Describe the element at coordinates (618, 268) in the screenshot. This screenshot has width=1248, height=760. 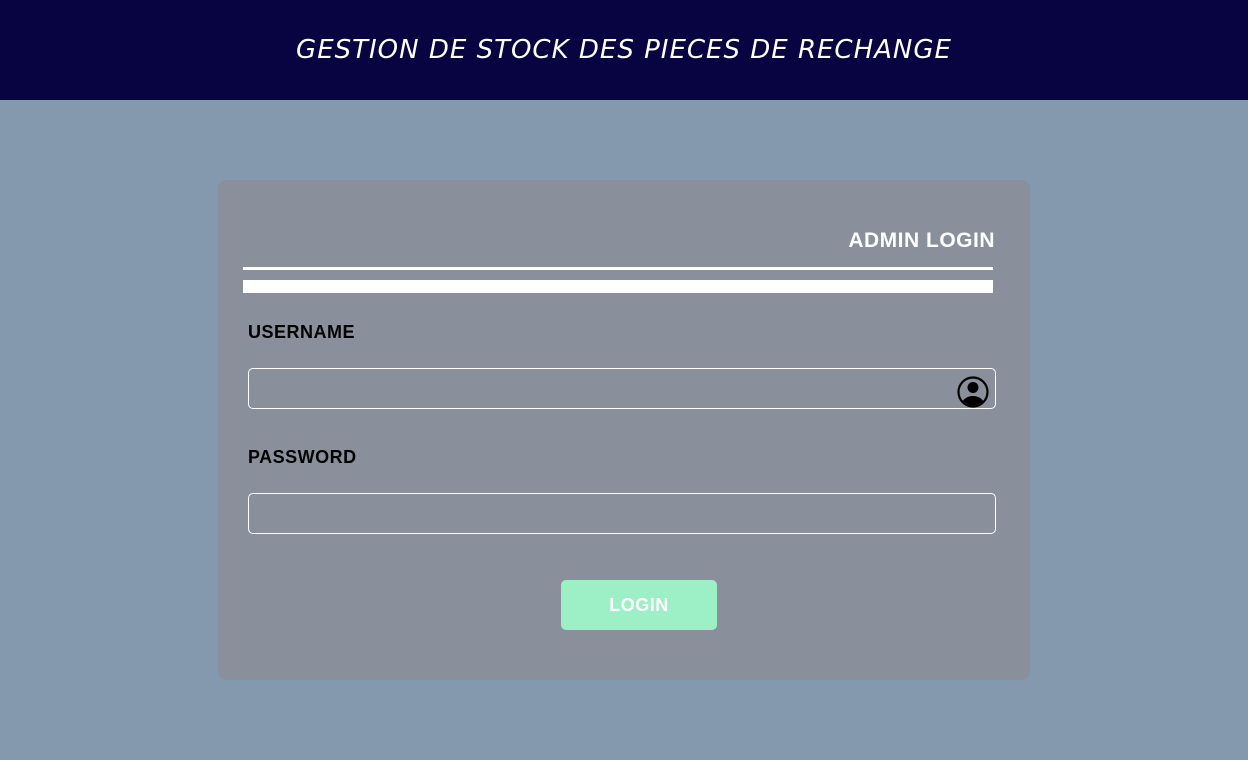
I see `title-divider-thin` at that location.